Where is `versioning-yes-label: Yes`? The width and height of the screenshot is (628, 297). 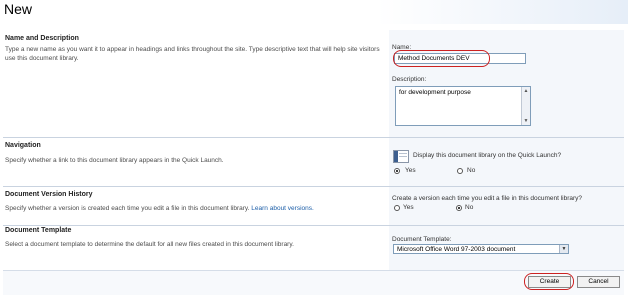
versioning-yes-label: Yes is located at coordinates (408, 207).